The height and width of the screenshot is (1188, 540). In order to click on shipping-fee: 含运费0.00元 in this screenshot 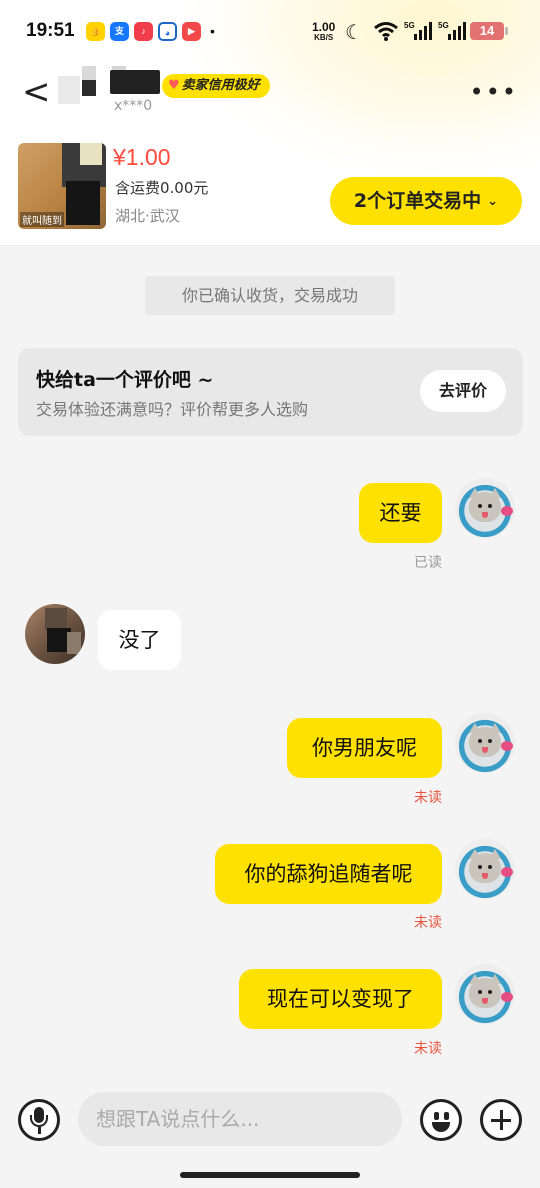, I will do `click(162, 188)`.